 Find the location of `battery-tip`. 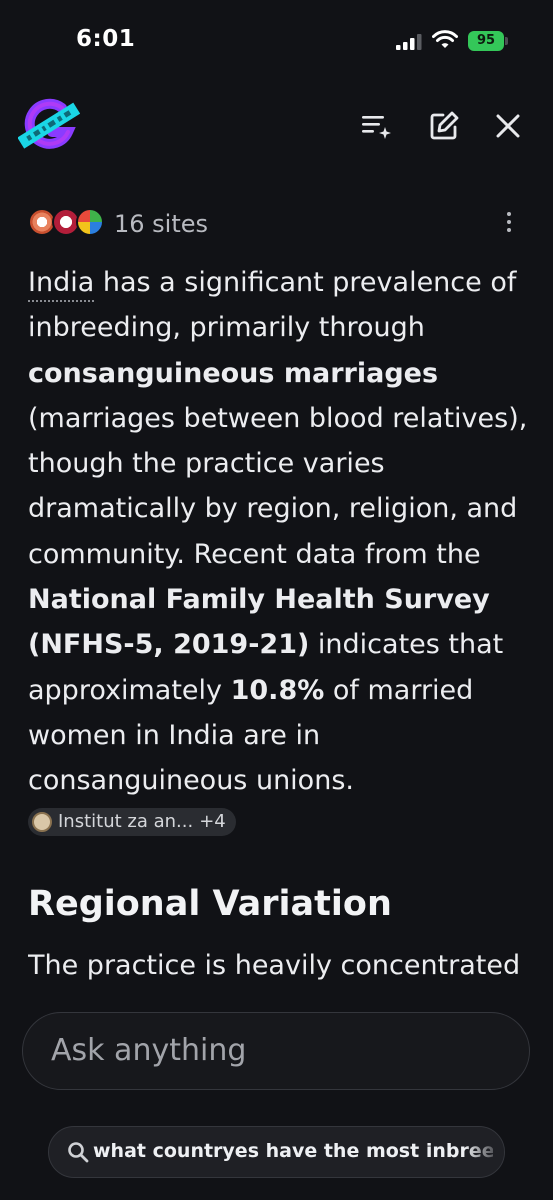

battery-tip is located at coordinates (506, 41).